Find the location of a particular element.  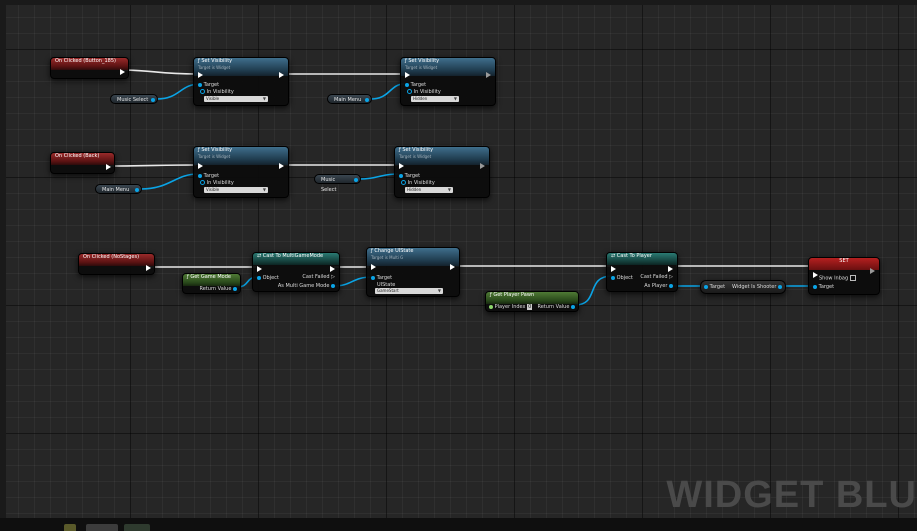

node-header: ƒ Get Player Pawn is located at coordinates (532, 298).